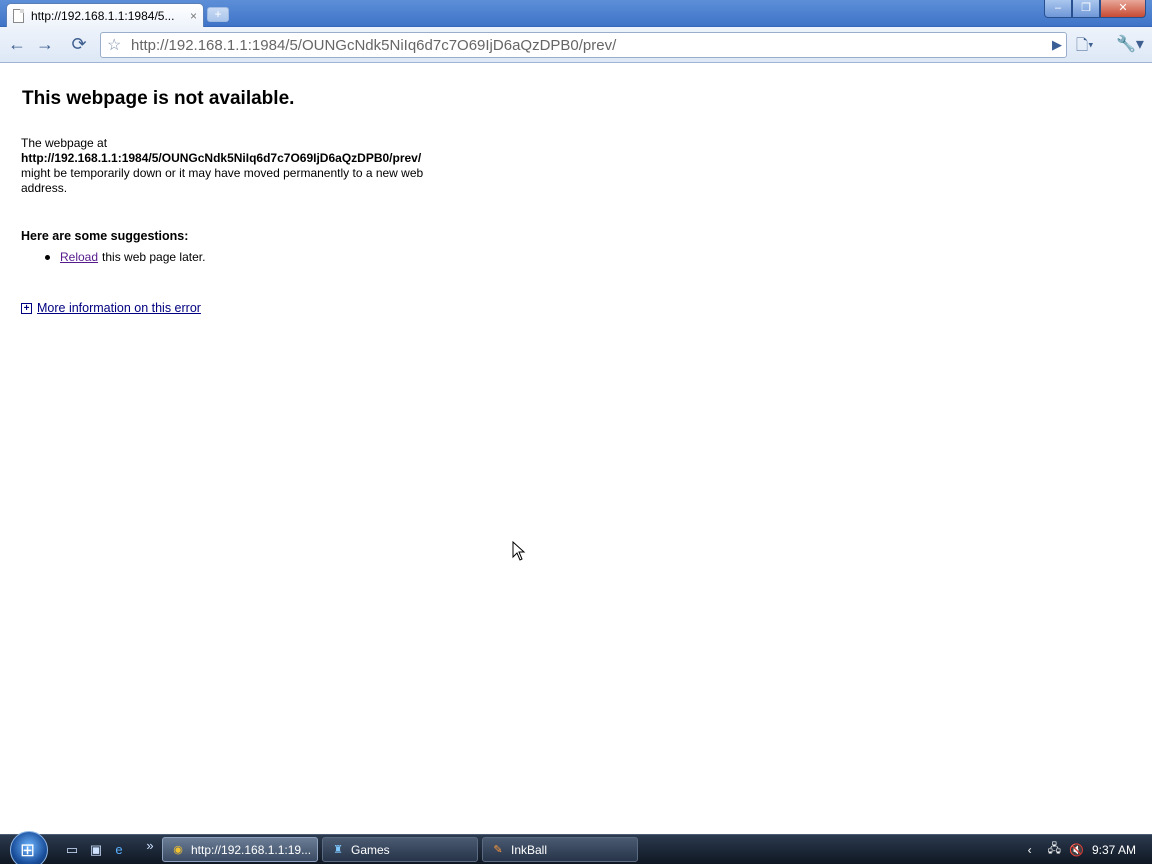 The height and width of the screenshot is (864, 1152). Describe the element at coordinates (119, 850) in the screenshot. I see `internet-explorer-icon: e` at that location.